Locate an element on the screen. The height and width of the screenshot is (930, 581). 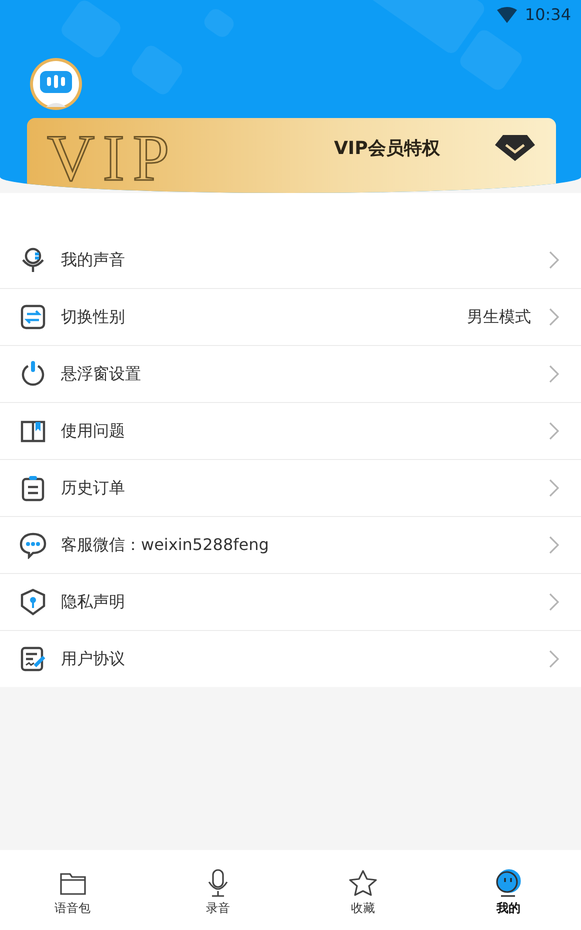
menu-label: 悬浮窗设置 is located at coordinates (101, 374).